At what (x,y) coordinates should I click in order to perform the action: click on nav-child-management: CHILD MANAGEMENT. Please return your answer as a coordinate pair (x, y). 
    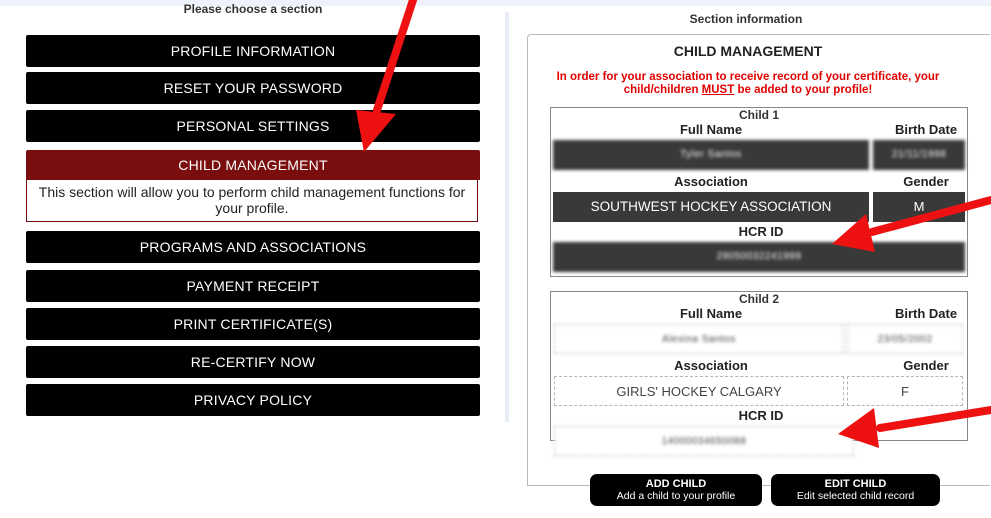
    Looking at the image, I should click on (253, 165).